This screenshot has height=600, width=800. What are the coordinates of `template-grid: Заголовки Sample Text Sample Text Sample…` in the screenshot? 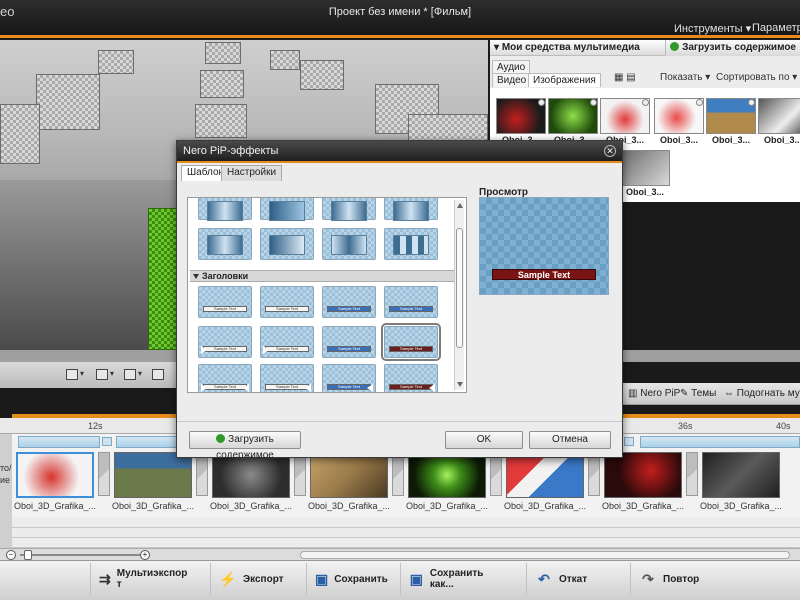 It's located at (327, 295).